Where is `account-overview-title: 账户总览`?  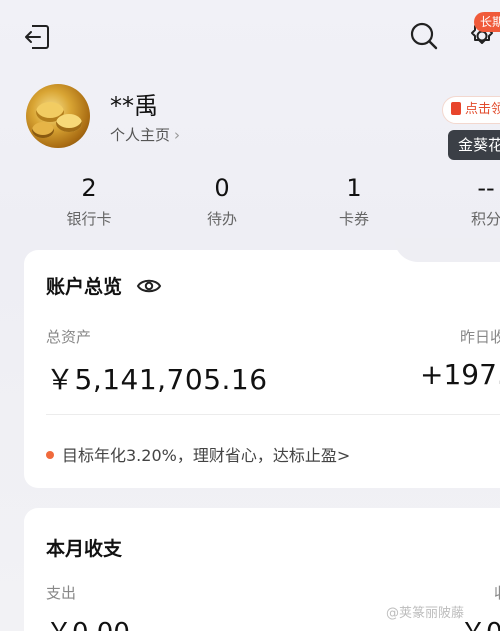
account-overview-title: 账户总览 is located at coordinates (84, 287).